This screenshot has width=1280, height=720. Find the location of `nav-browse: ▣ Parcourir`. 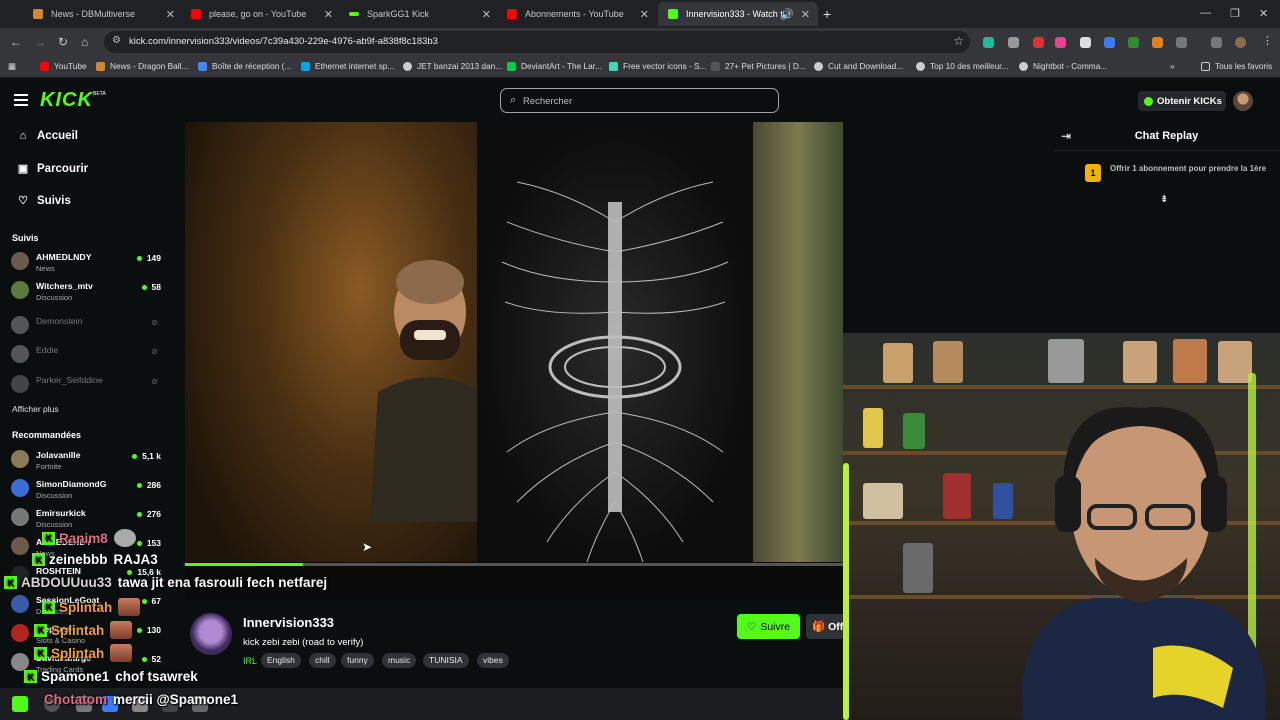

nav-browse: ▣ Parcourir is located at coordinates (52, 169).